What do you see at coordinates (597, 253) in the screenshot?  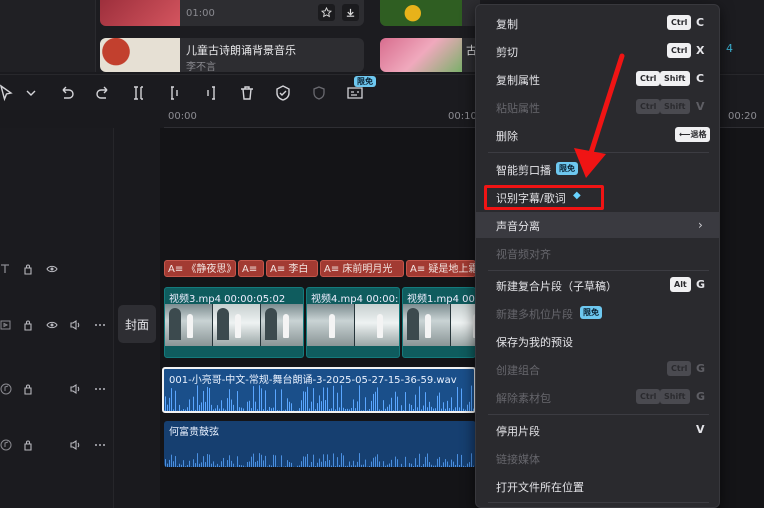 I see `menu-item-align-av: 视音频对齐` at bounding box center [597, 253].